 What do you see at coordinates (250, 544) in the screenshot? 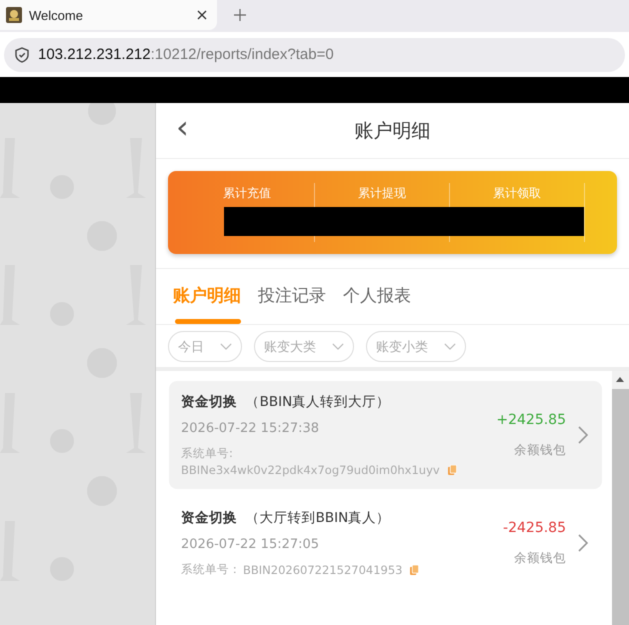
I see `record-time: 2026-07-22 15:27:05` at bounding box center [250, 544].